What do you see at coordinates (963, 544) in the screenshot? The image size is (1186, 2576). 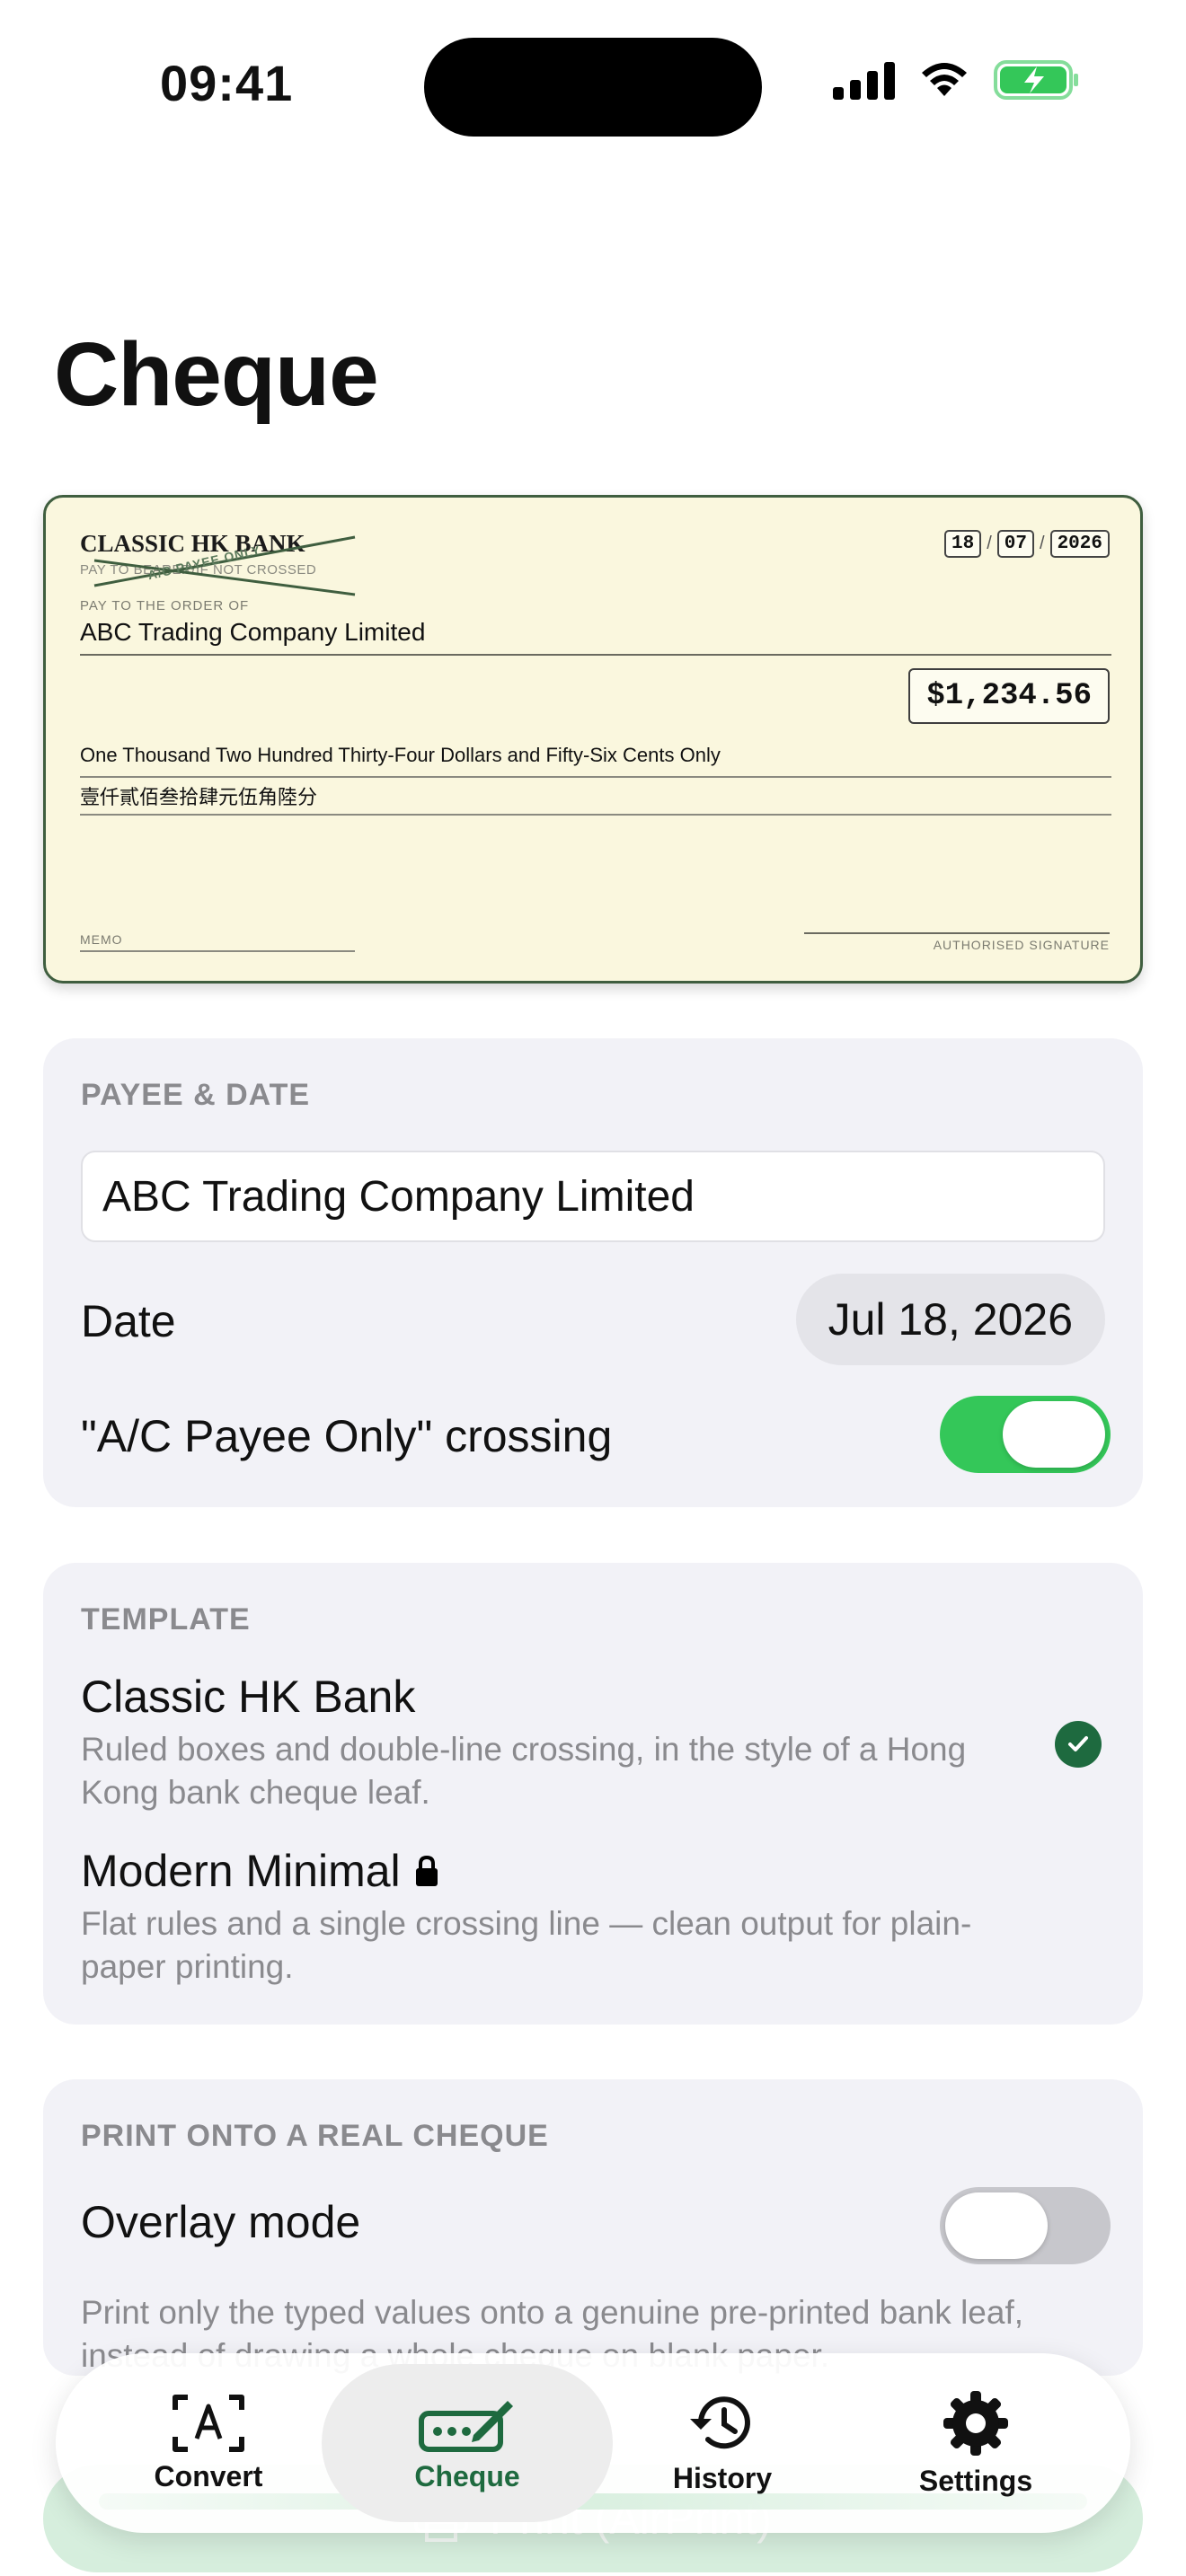 I see `cheque-date-day: 18` at bounding box center [963, 544].